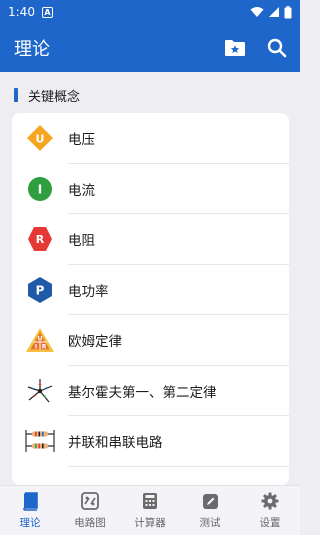  What do you see at coordinates (54, 97) in the screenshot?
I see `section-title: 关键概念` at bounding box center [54, 97].